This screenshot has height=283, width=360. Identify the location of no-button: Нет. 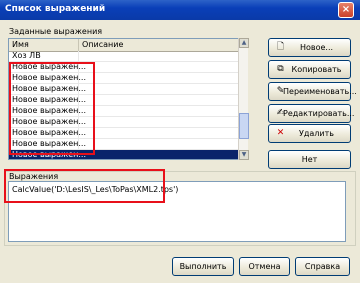
(309, 159).